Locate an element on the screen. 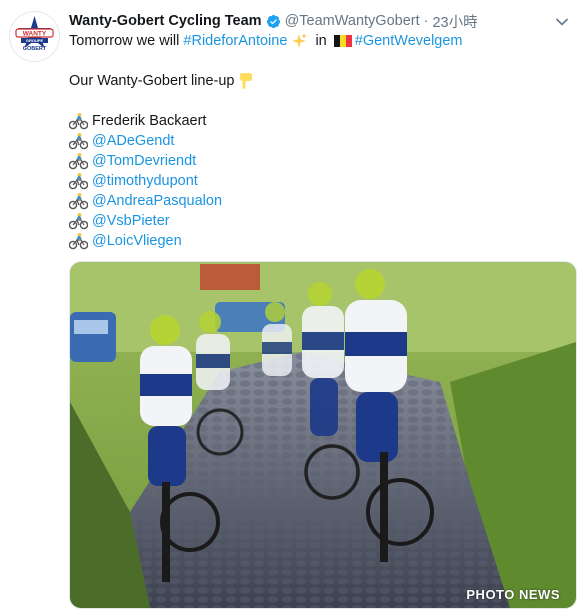  mention-link: @timothydupont is located at coordinates (145, 181).